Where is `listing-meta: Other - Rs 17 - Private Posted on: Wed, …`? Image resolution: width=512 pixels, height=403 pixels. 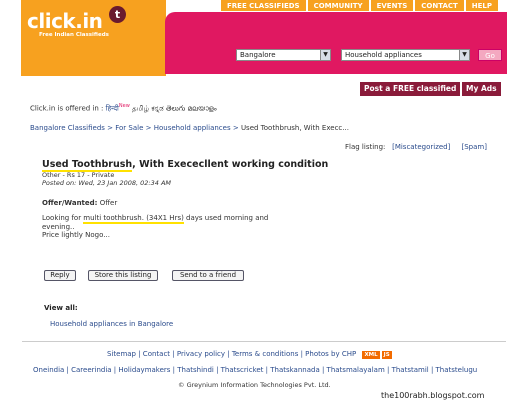 listing-meta: Other - Rs 17 - Private Posted on: Wed, … is located at coordinates (106, 179).